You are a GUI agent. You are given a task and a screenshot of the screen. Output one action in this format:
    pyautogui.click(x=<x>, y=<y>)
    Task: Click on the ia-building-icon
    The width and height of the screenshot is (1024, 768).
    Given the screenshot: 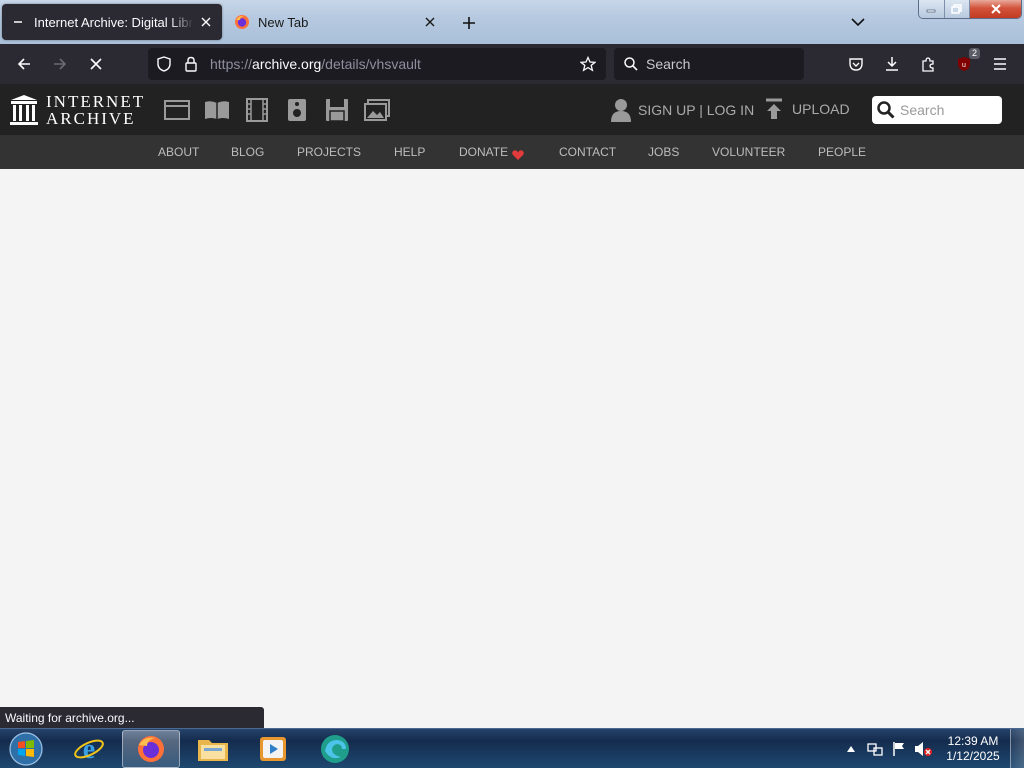 What is the action you would take?
    pyautogui.click(x=24, y=110)
    